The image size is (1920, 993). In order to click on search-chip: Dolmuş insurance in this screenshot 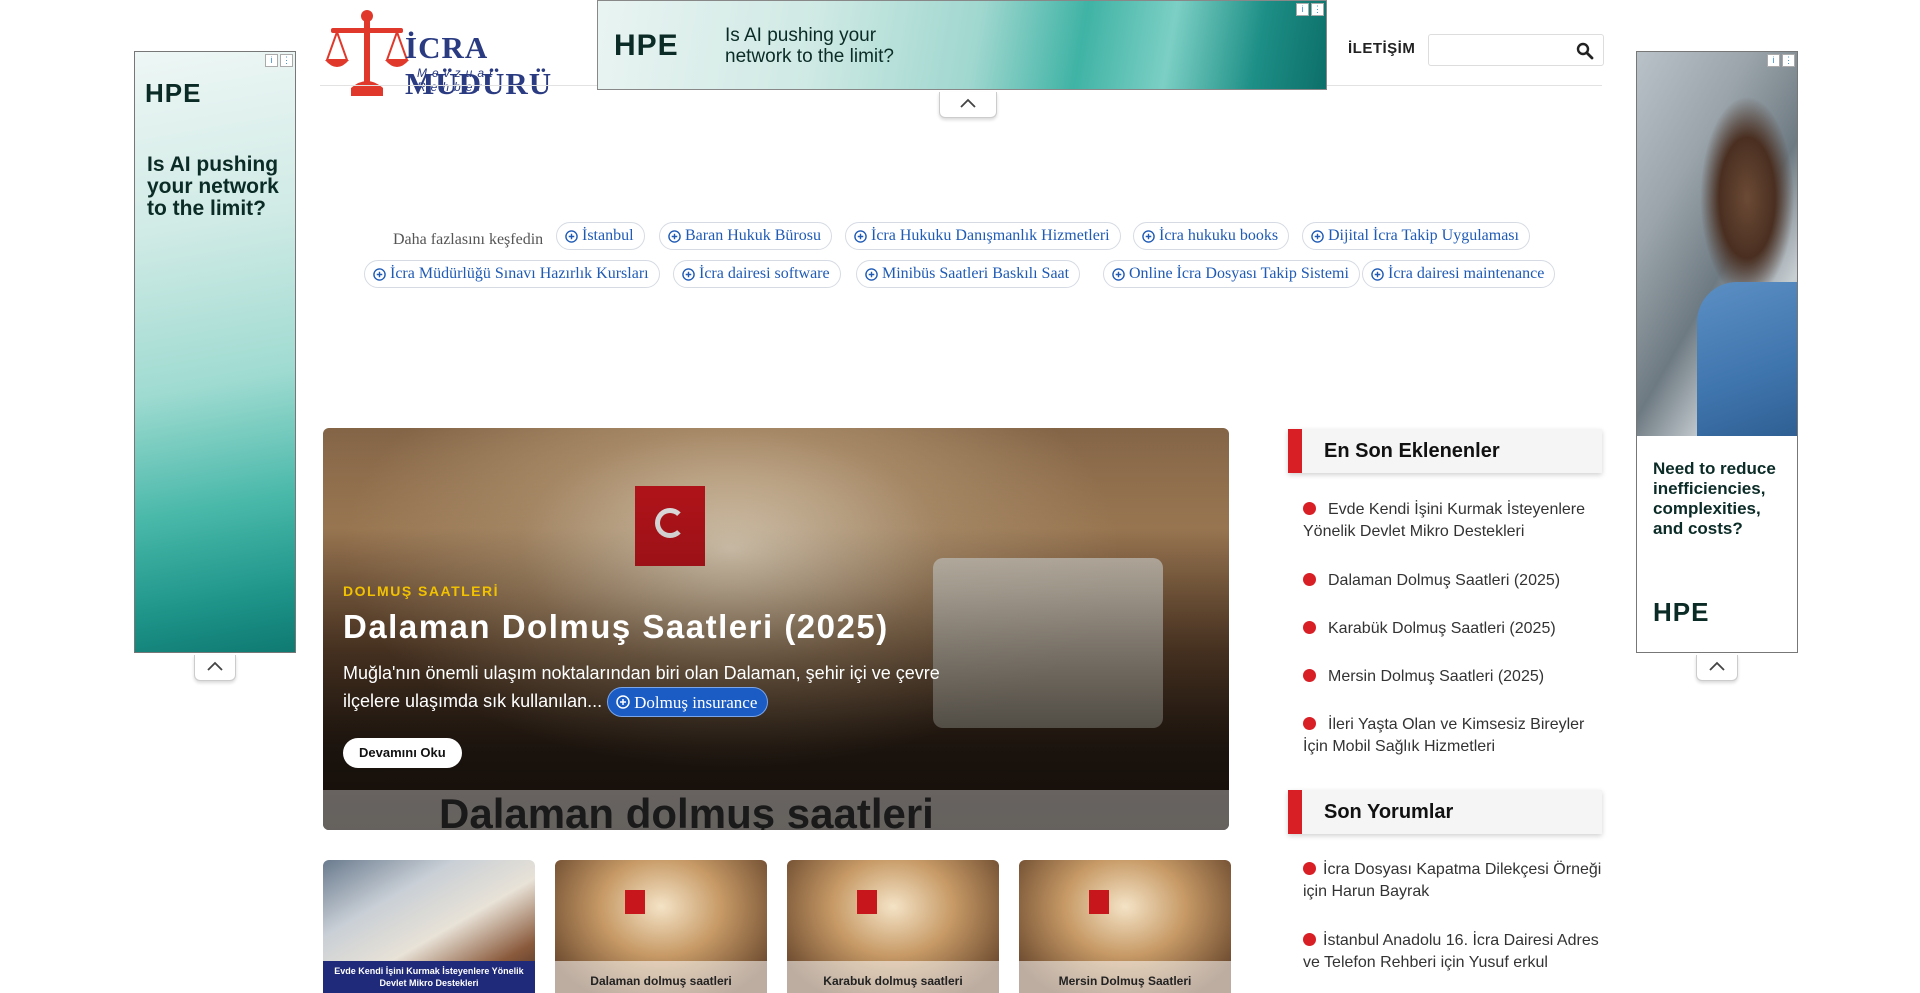, I will do `click(688, 702)`.